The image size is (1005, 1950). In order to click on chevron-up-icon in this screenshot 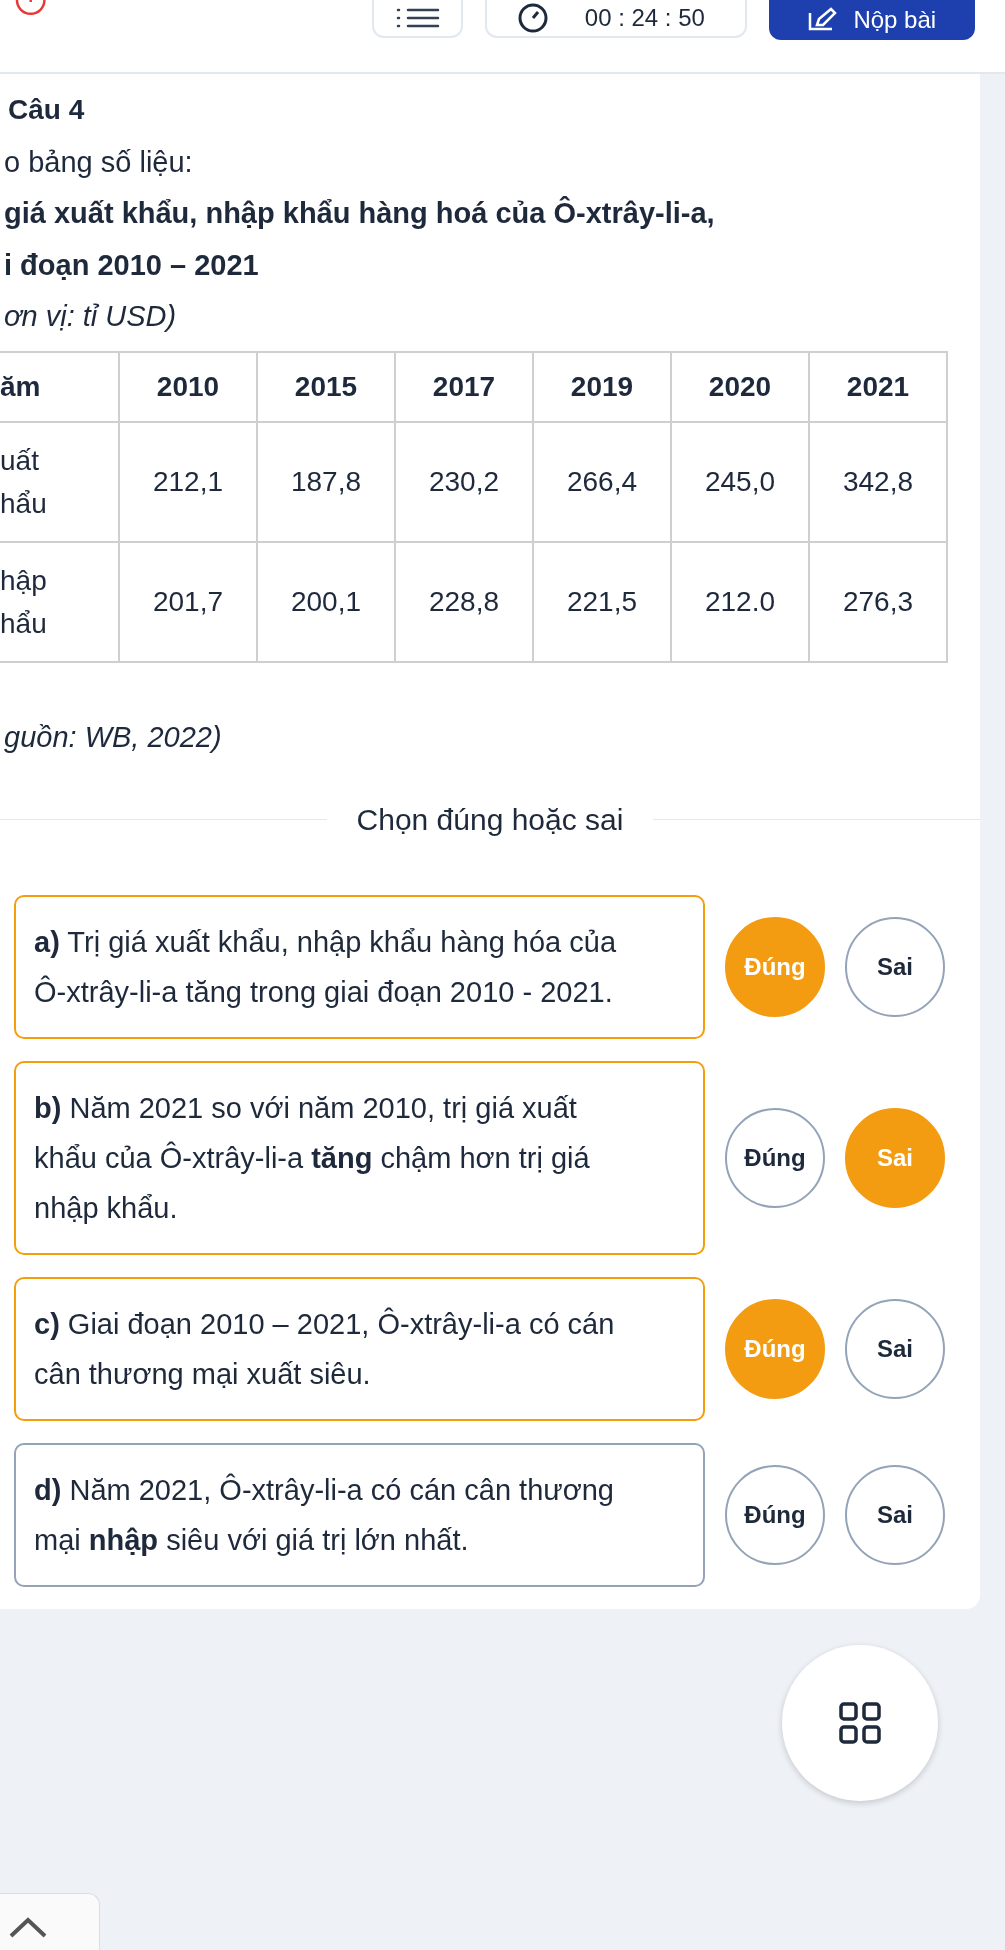, I will do `click(28, 1927)`.